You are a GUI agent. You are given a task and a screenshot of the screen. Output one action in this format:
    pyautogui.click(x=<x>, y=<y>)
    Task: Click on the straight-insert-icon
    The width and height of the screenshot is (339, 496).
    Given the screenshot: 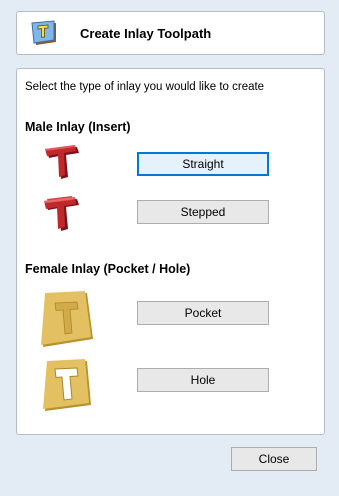 What is the action you would take?
    pyautogui.click(x=62, y=162)
    